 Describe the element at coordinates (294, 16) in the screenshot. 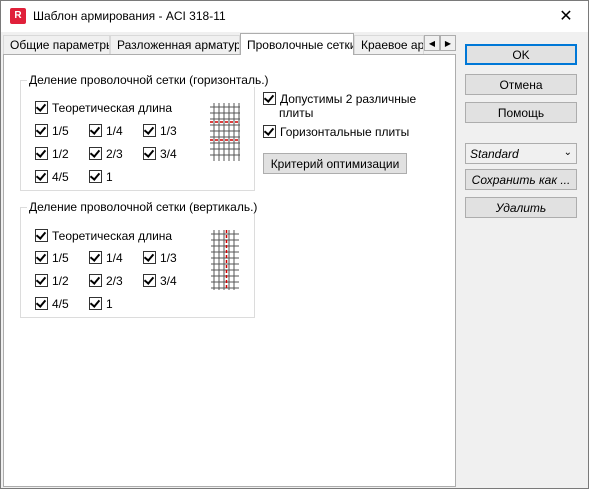

I see `title-bar: R Шаблон армирования - ACI 318-11 ✕` at that location.